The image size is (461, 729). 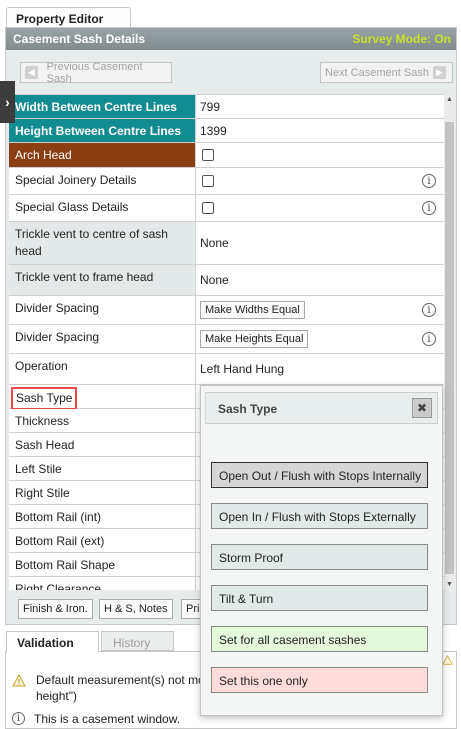 What do you see at coordinates (319, 557) in the screenshot?
I see `option-storm-proof: Storm Proof` at bounding box center [319, 557].